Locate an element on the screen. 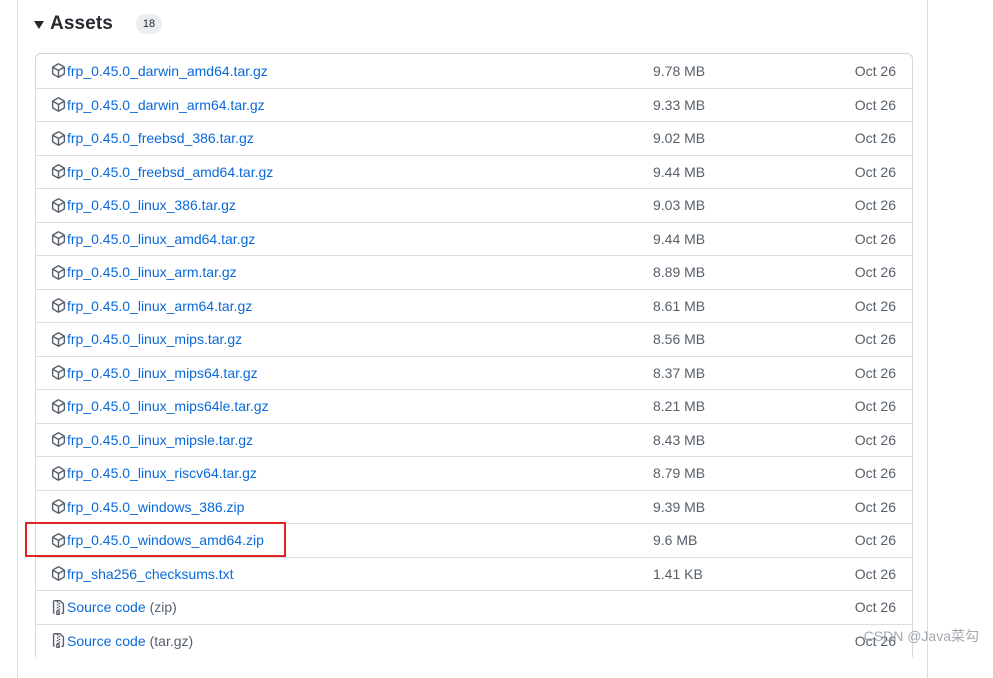  asset-name-label: frp_0.45.0_darwin_arm64.tar.gz is located at coordinates (166, 104).